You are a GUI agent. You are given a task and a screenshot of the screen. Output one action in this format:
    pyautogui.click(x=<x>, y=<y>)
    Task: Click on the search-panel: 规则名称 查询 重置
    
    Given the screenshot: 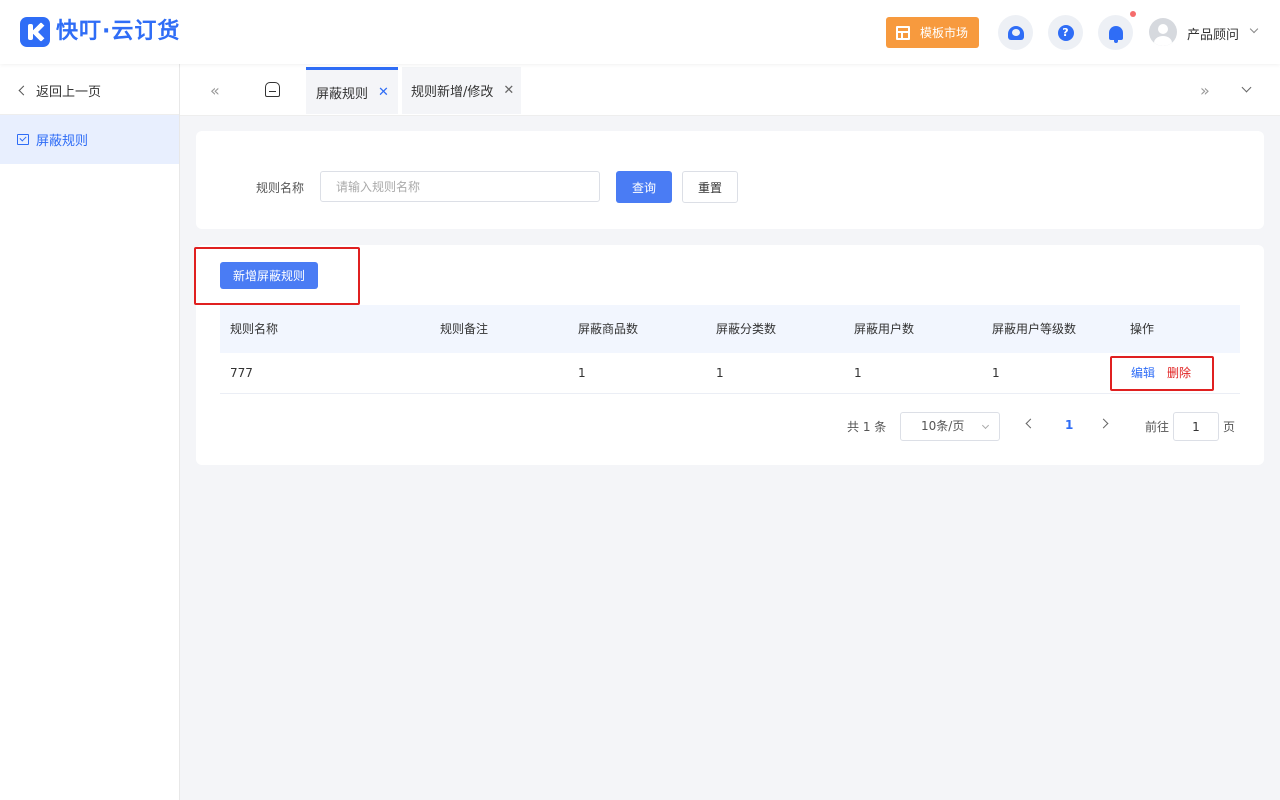 What is the action you would take?
    pyautogui.click(x=730, y=180)
    